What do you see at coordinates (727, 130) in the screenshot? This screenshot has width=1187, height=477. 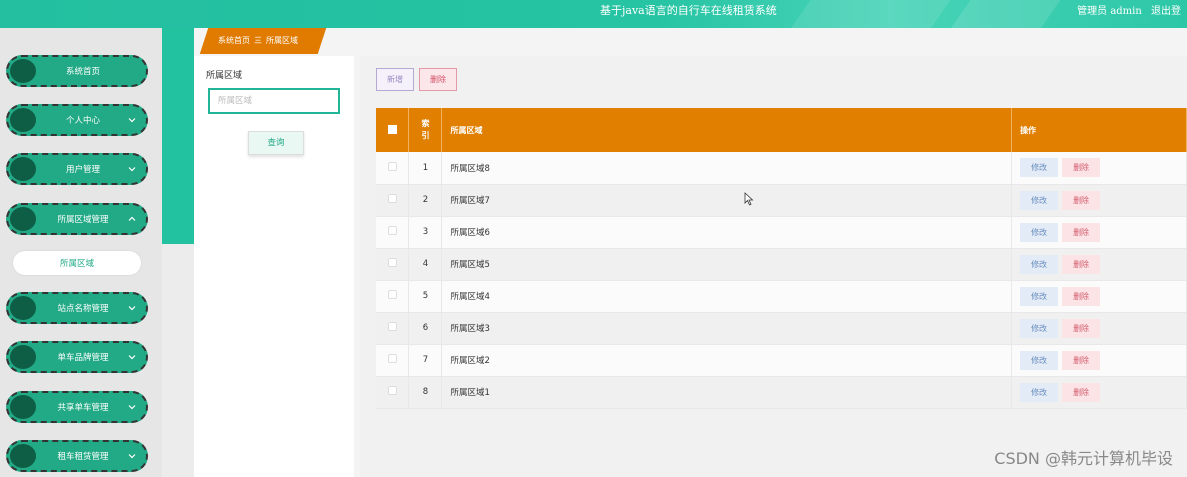 I see `header-name: 所属区域` at bounding box center [727, 130].